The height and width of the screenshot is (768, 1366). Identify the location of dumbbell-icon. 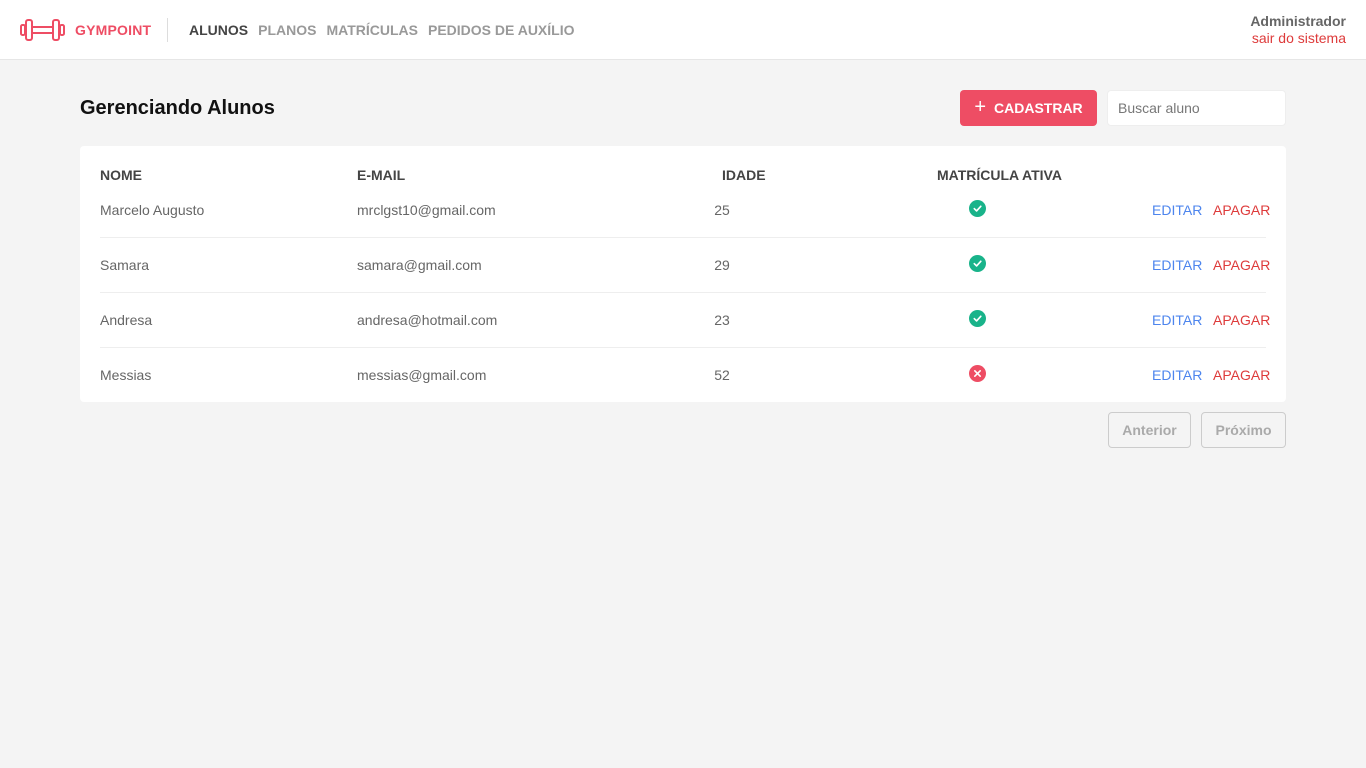
(42, 30).